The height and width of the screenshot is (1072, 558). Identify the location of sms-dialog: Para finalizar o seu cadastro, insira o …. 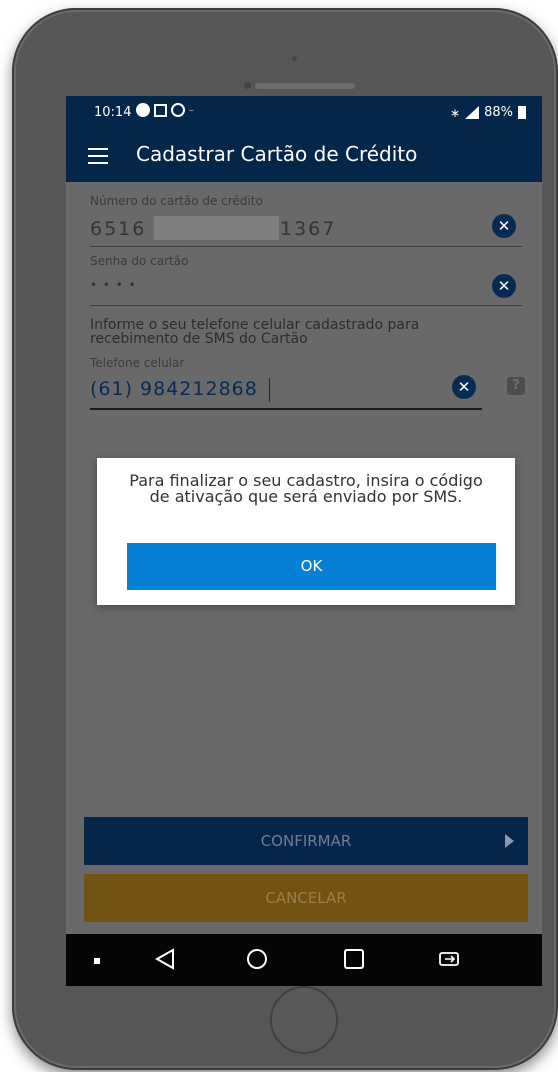
(306, 531).